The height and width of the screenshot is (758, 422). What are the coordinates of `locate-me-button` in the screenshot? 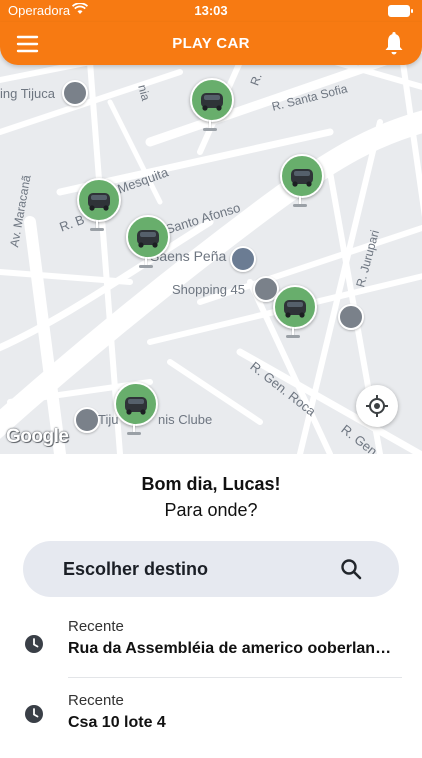 It's located at (377, 406).